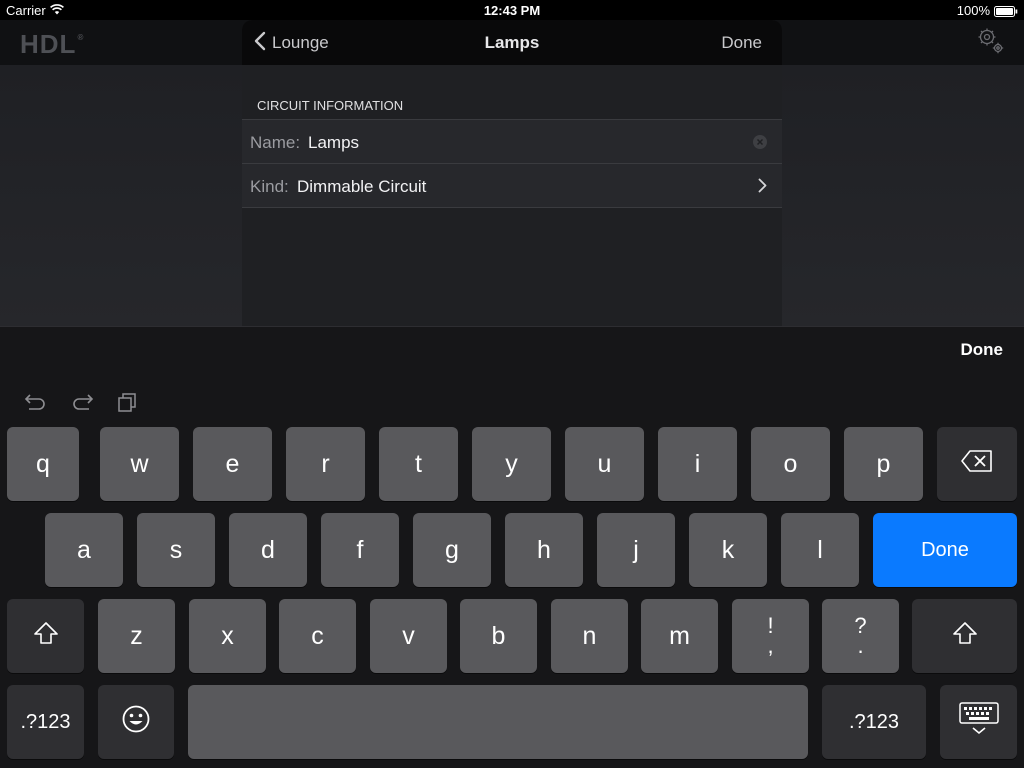 The width and height of the screenshot is (1024, 768). I want to click on key-k: k, so click(728, 550).